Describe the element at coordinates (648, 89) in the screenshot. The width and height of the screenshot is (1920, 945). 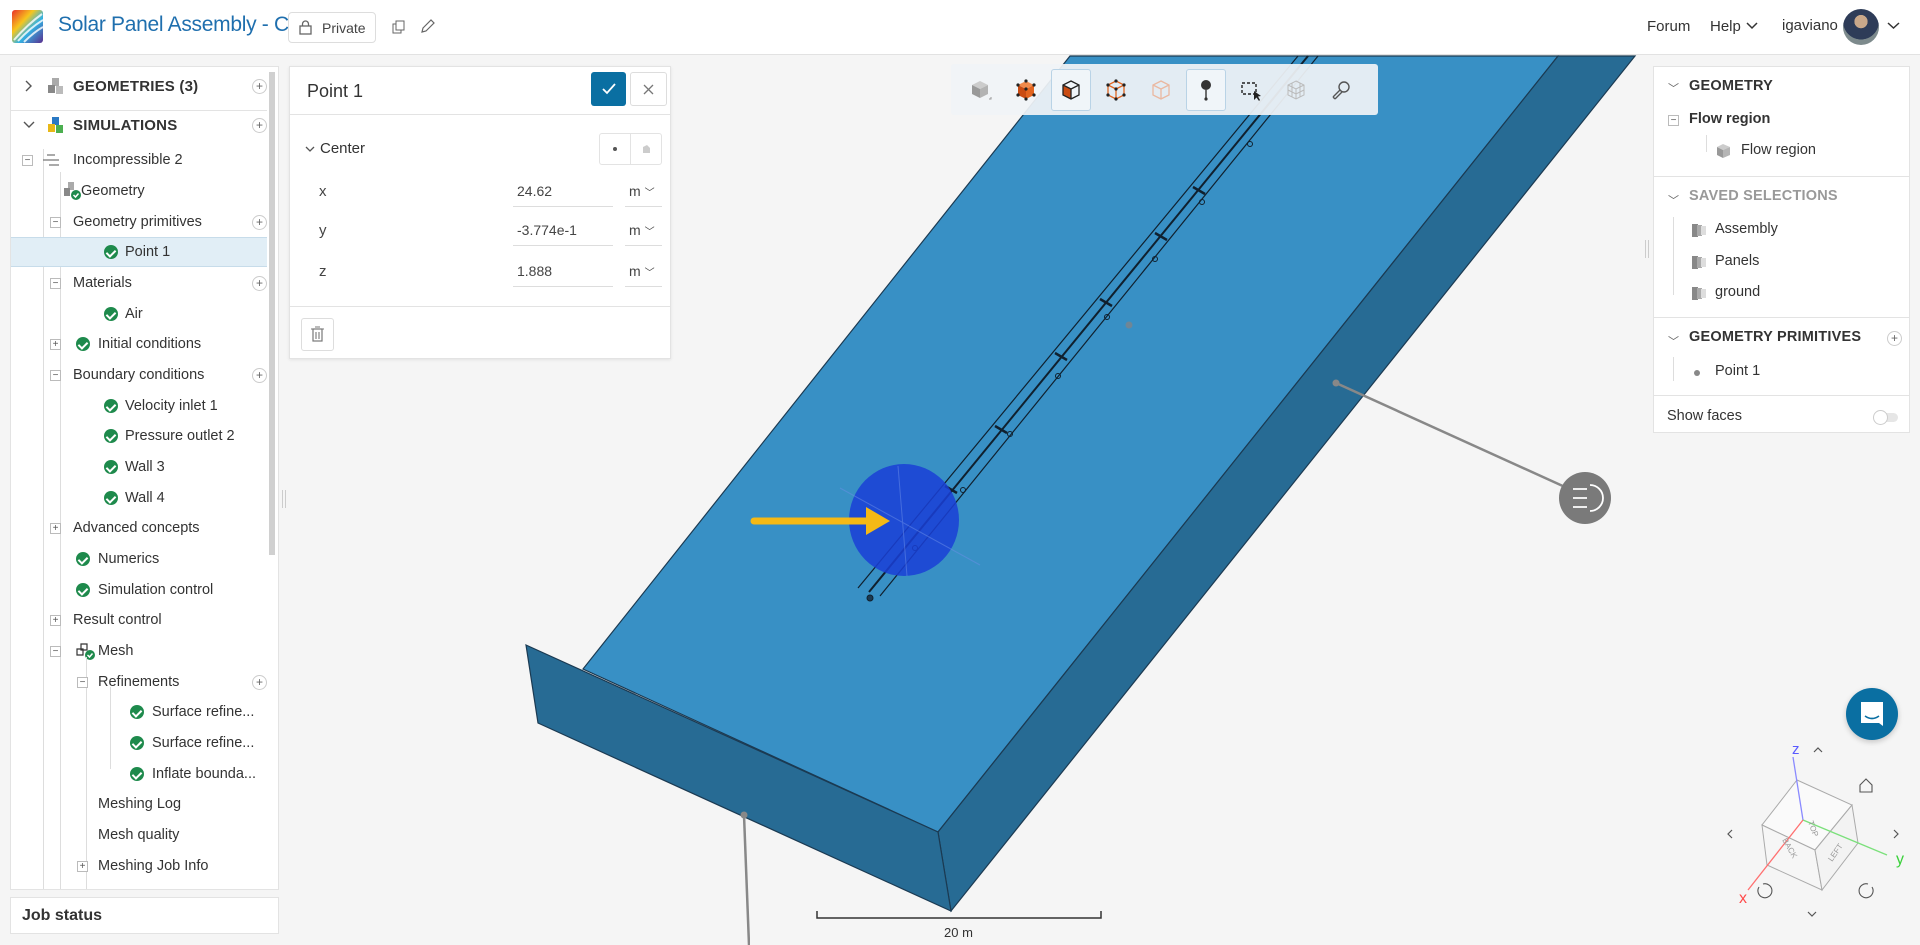
I see `close-button` at that location.